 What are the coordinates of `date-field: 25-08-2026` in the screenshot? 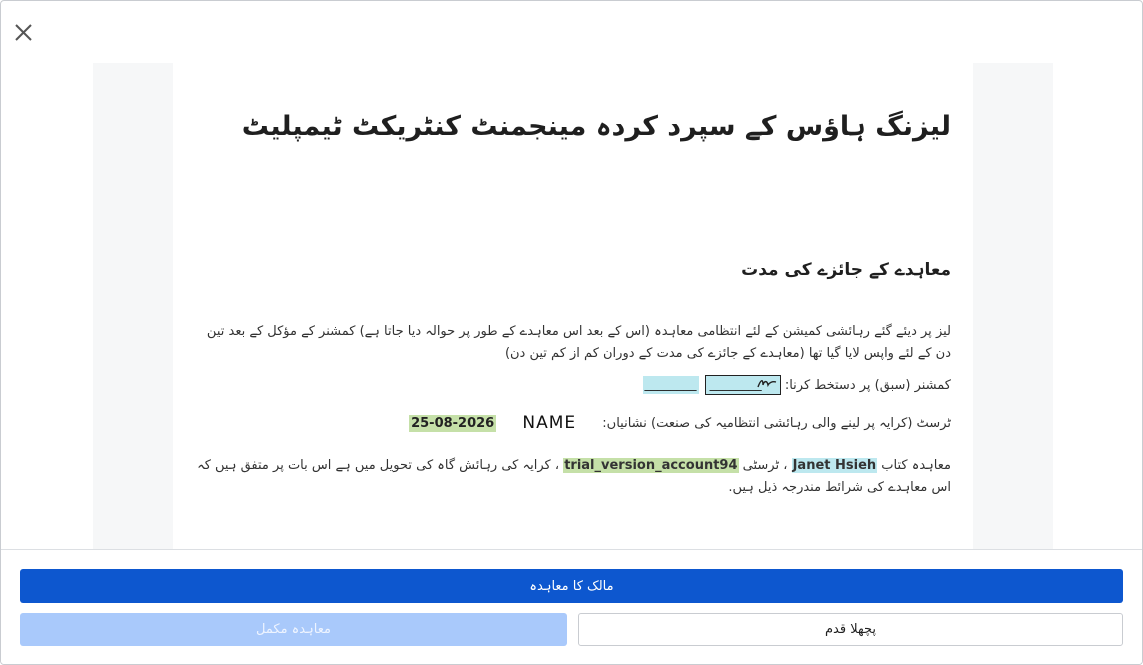 It's located at (453, 423).